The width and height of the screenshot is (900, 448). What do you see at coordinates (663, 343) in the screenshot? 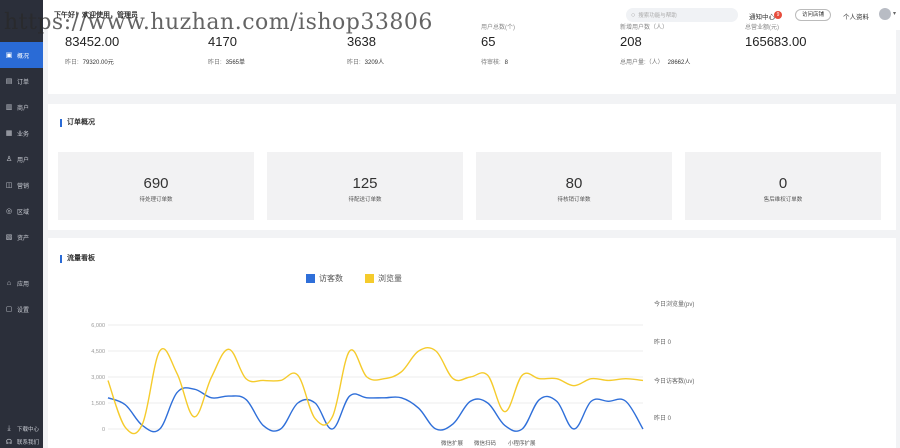
I see `yesterday-pv: 昨日 0` at bounding box center [663, 343].